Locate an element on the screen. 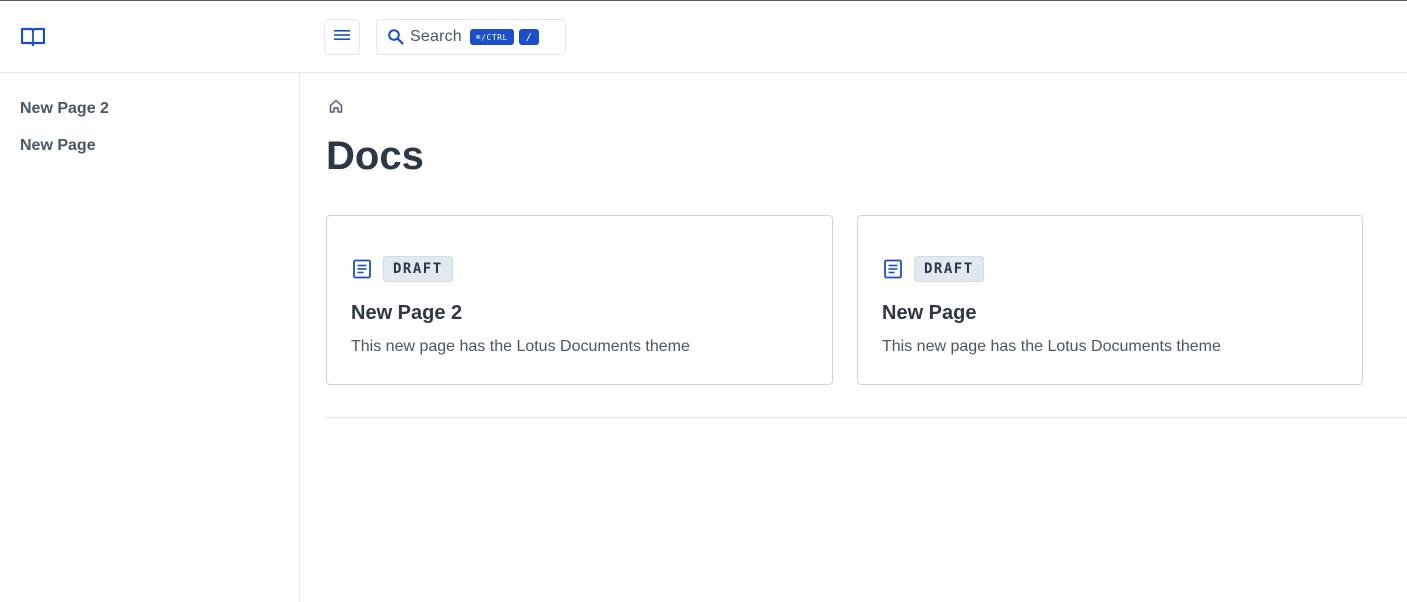 The width and height of the screenshot is (1407, 602). search-shortcut-slash: / is located at coordinates (529, 37).